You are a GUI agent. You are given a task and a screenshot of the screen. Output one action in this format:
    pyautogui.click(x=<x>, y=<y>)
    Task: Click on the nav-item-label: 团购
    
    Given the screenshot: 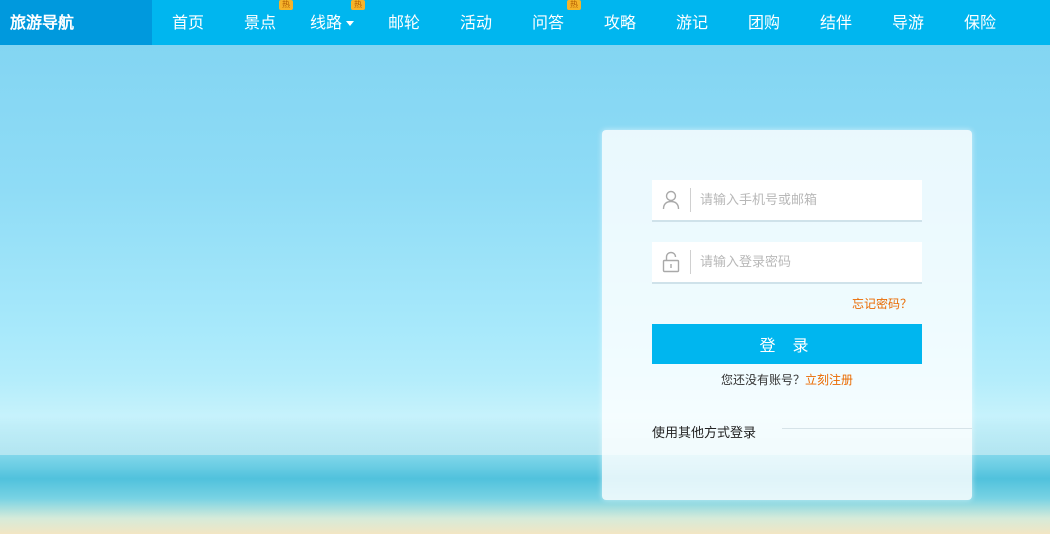 What is the action you would take?
    pyautogui.click(x=763, y=22)
    